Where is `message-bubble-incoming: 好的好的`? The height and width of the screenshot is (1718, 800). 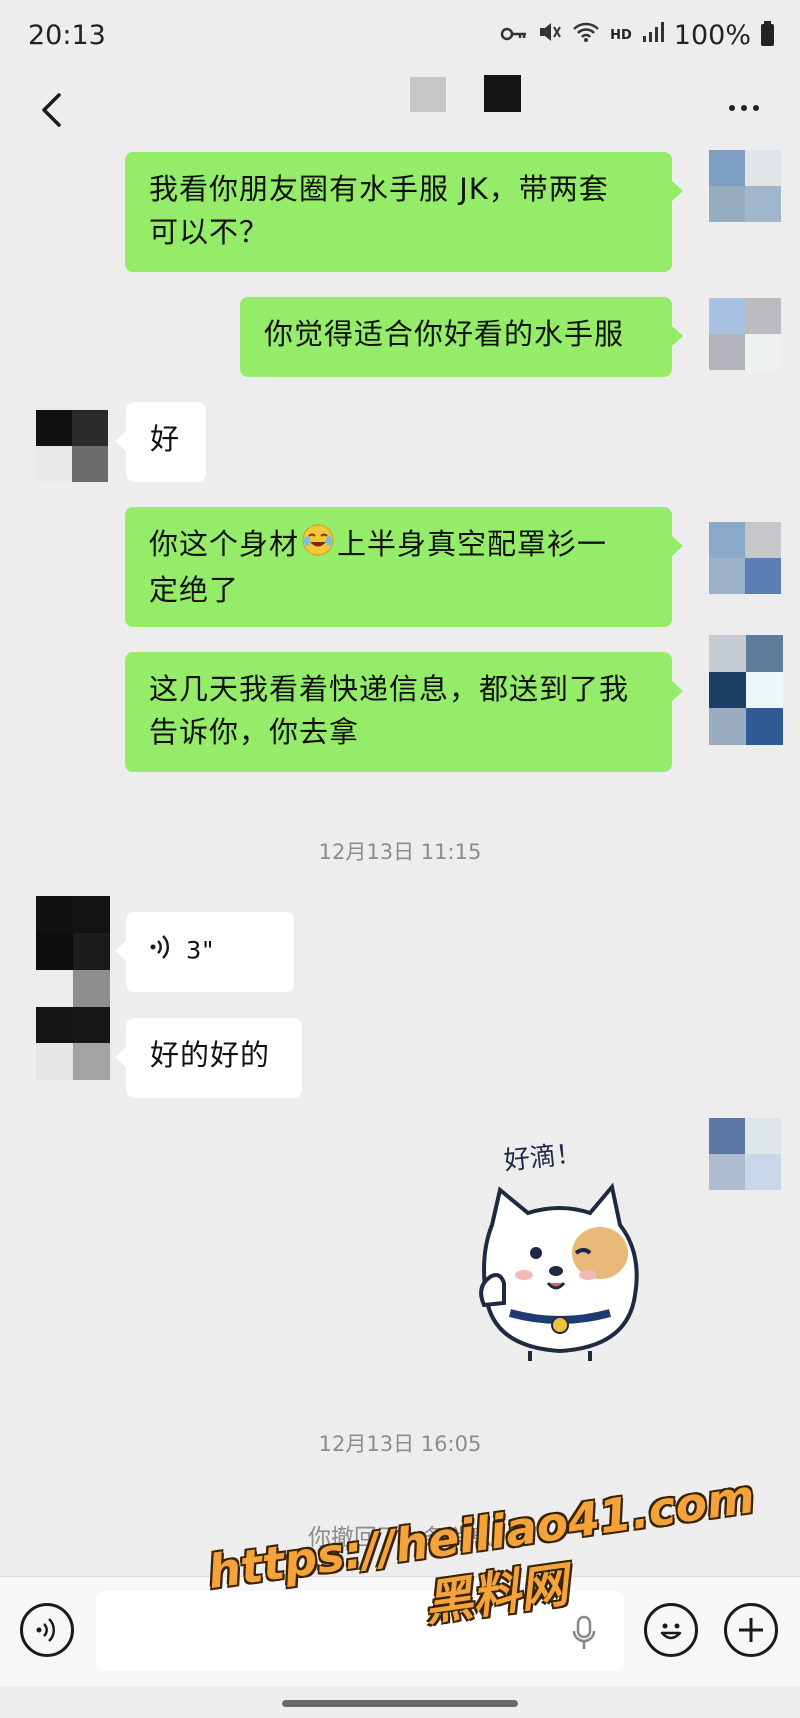
message-bubble-incoming: 好的好的 is located at coordinates (208, 1058).